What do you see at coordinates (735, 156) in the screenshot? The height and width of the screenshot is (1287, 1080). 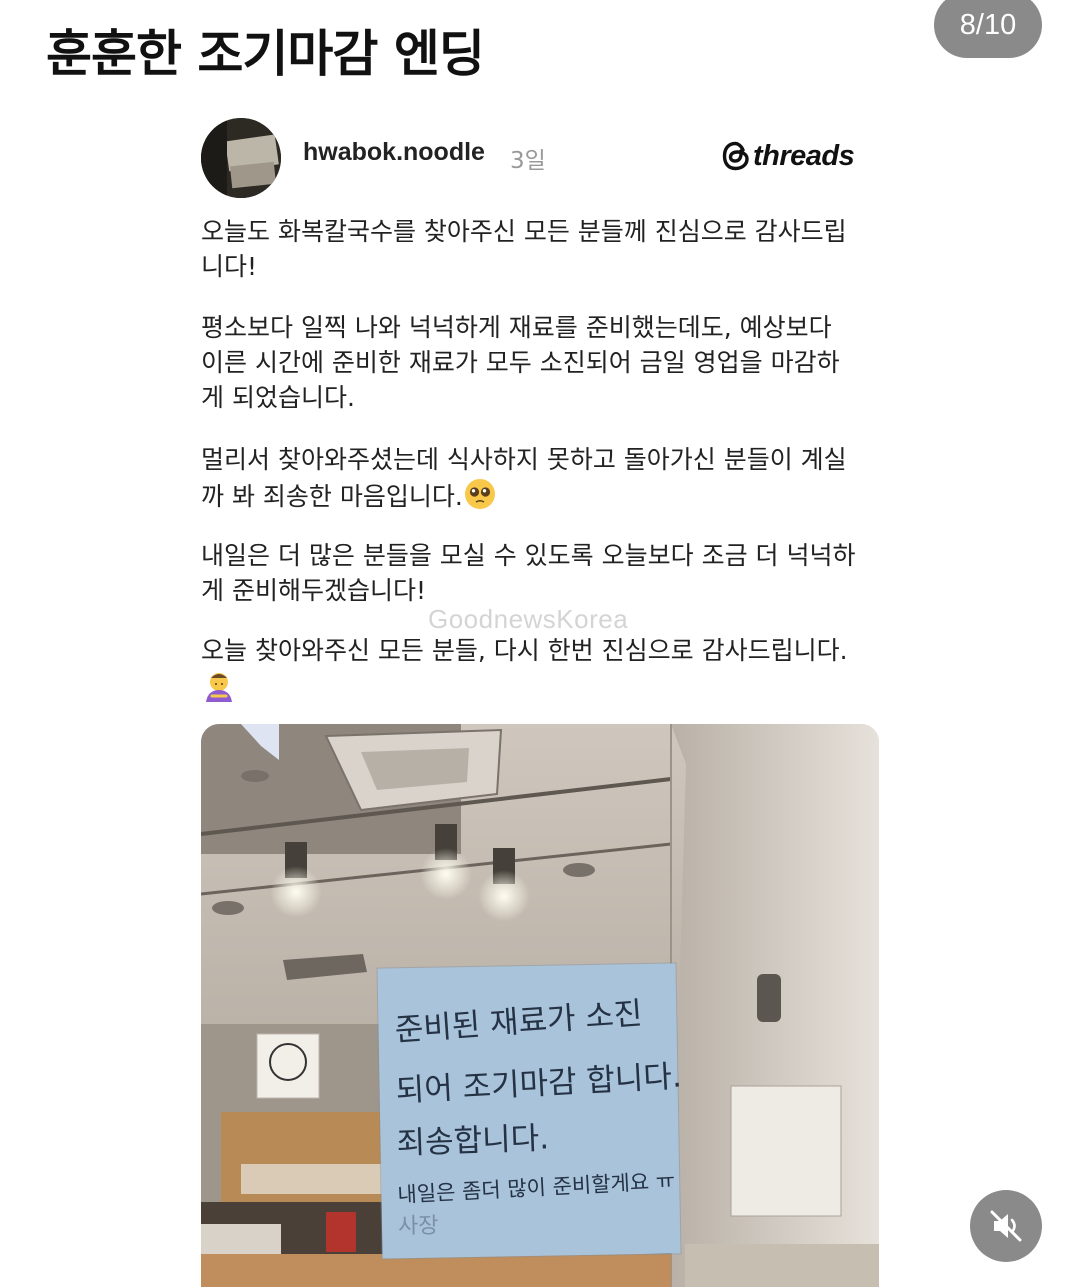 I see `threads-icon` at bounding box center [735, 156].